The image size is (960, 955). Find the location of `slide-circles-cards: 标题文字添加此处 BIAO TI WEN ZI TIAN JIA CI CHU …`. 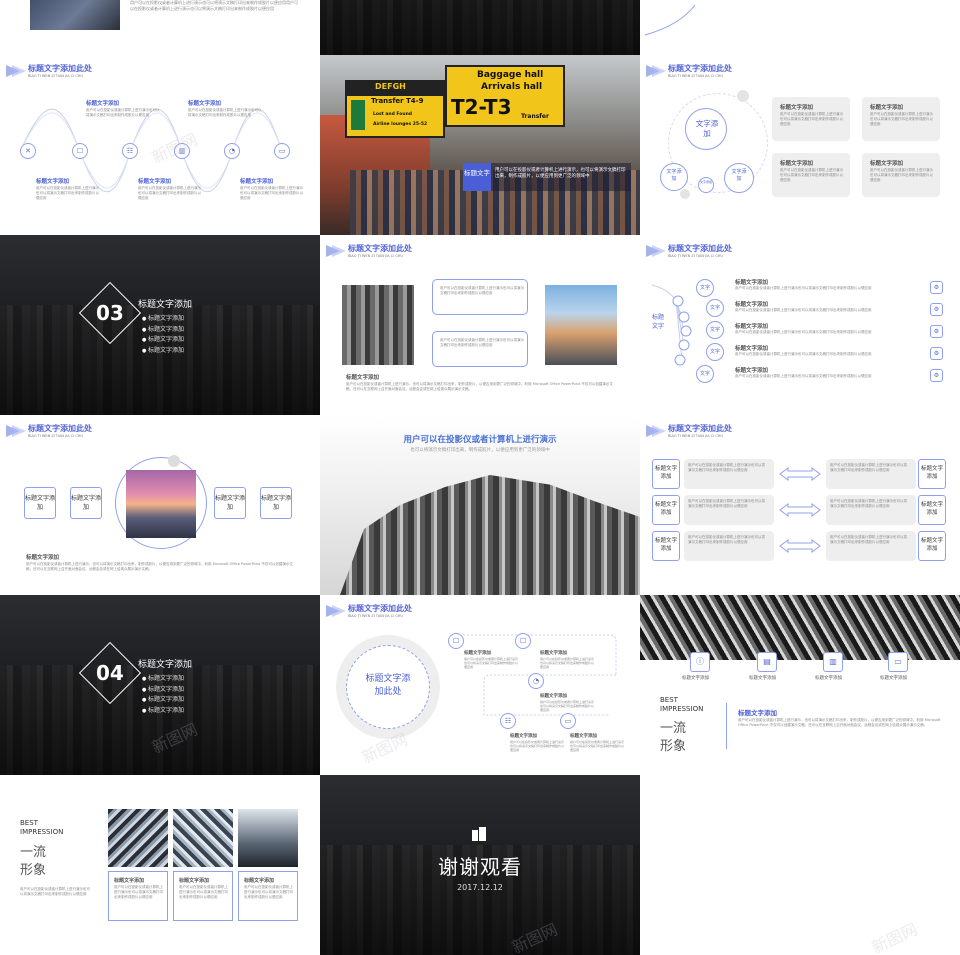

slide-circles-cards: 标题文字添加此处 BIAO TI WEN ZI TIAN JIA CI CHU … is located at coordinates (800, 145).